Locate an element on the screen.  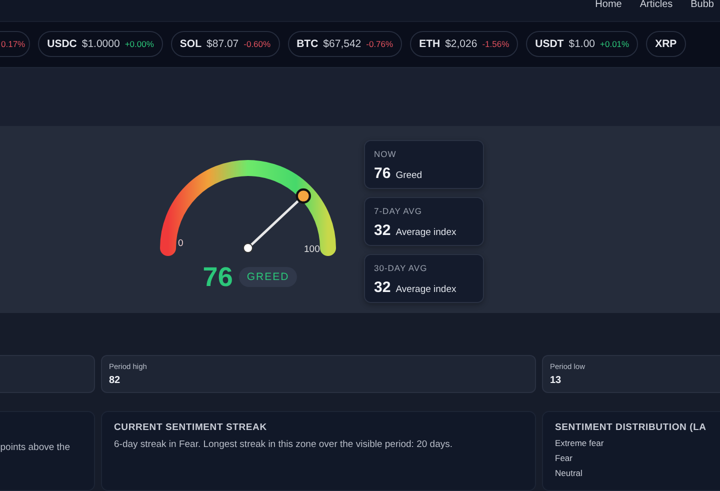
card-label: 30-DAY AVG is located at coordinates (401, 267).